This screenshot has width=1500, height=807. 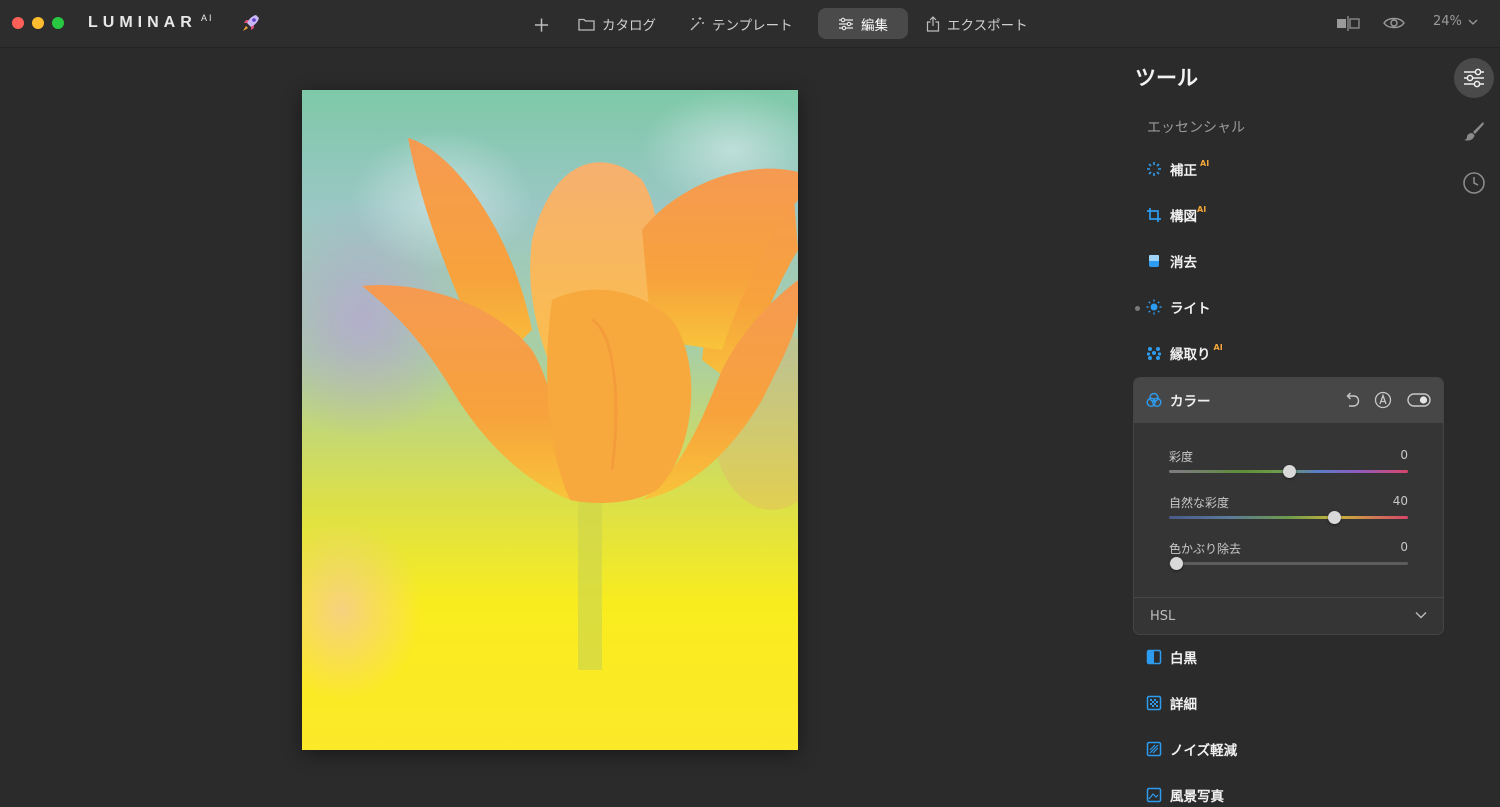 I want to click on tool-vignette-label: 縁取り, so click(x=1190, y=355).